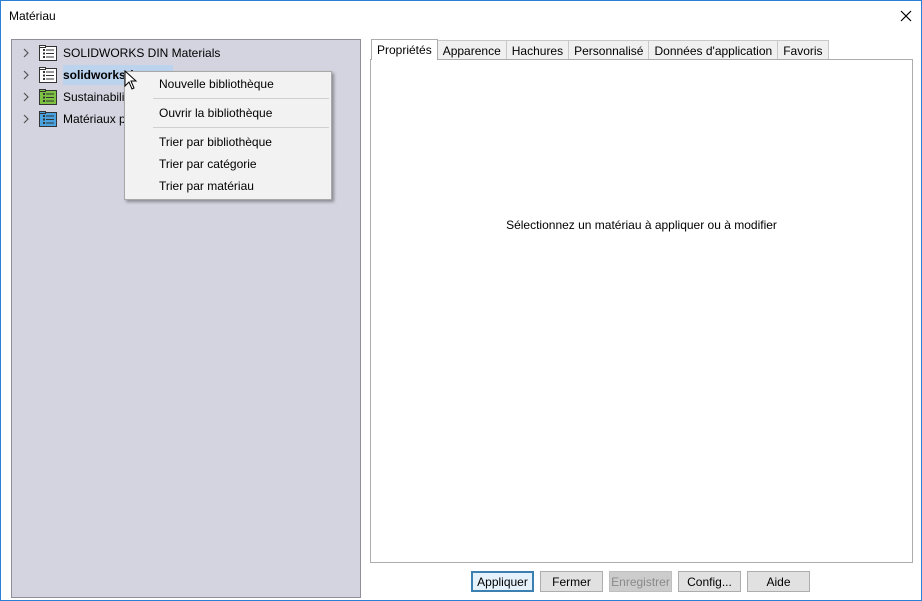  What do you see at coordinates (471, 50) in the screenshot?
I see `tab-appearance: Apparence` at bounding box center [471, 50].